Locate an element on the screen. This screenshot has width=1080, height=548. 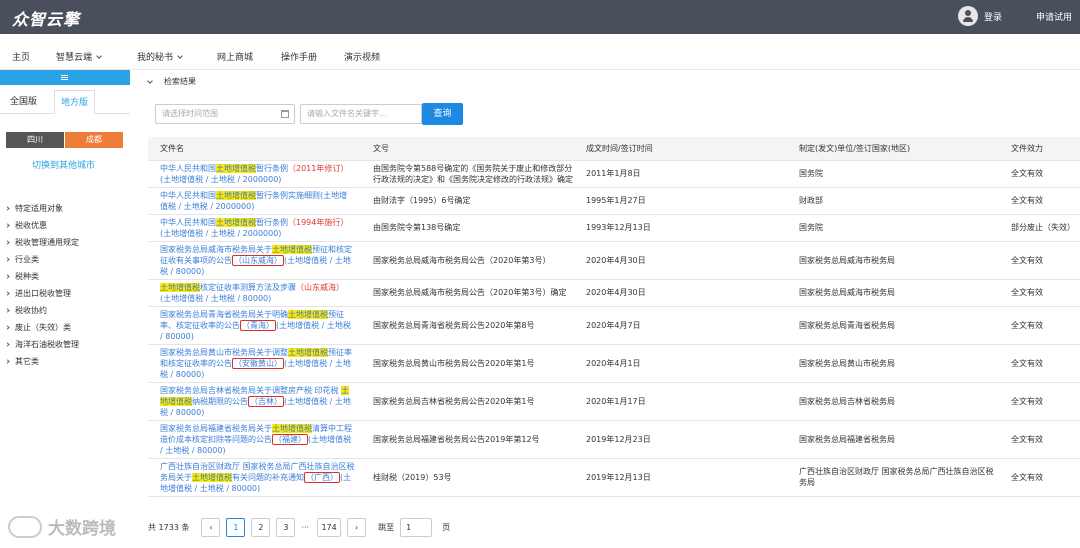
category-item: 废止（失效）类 is located at coordinates (42, 327).